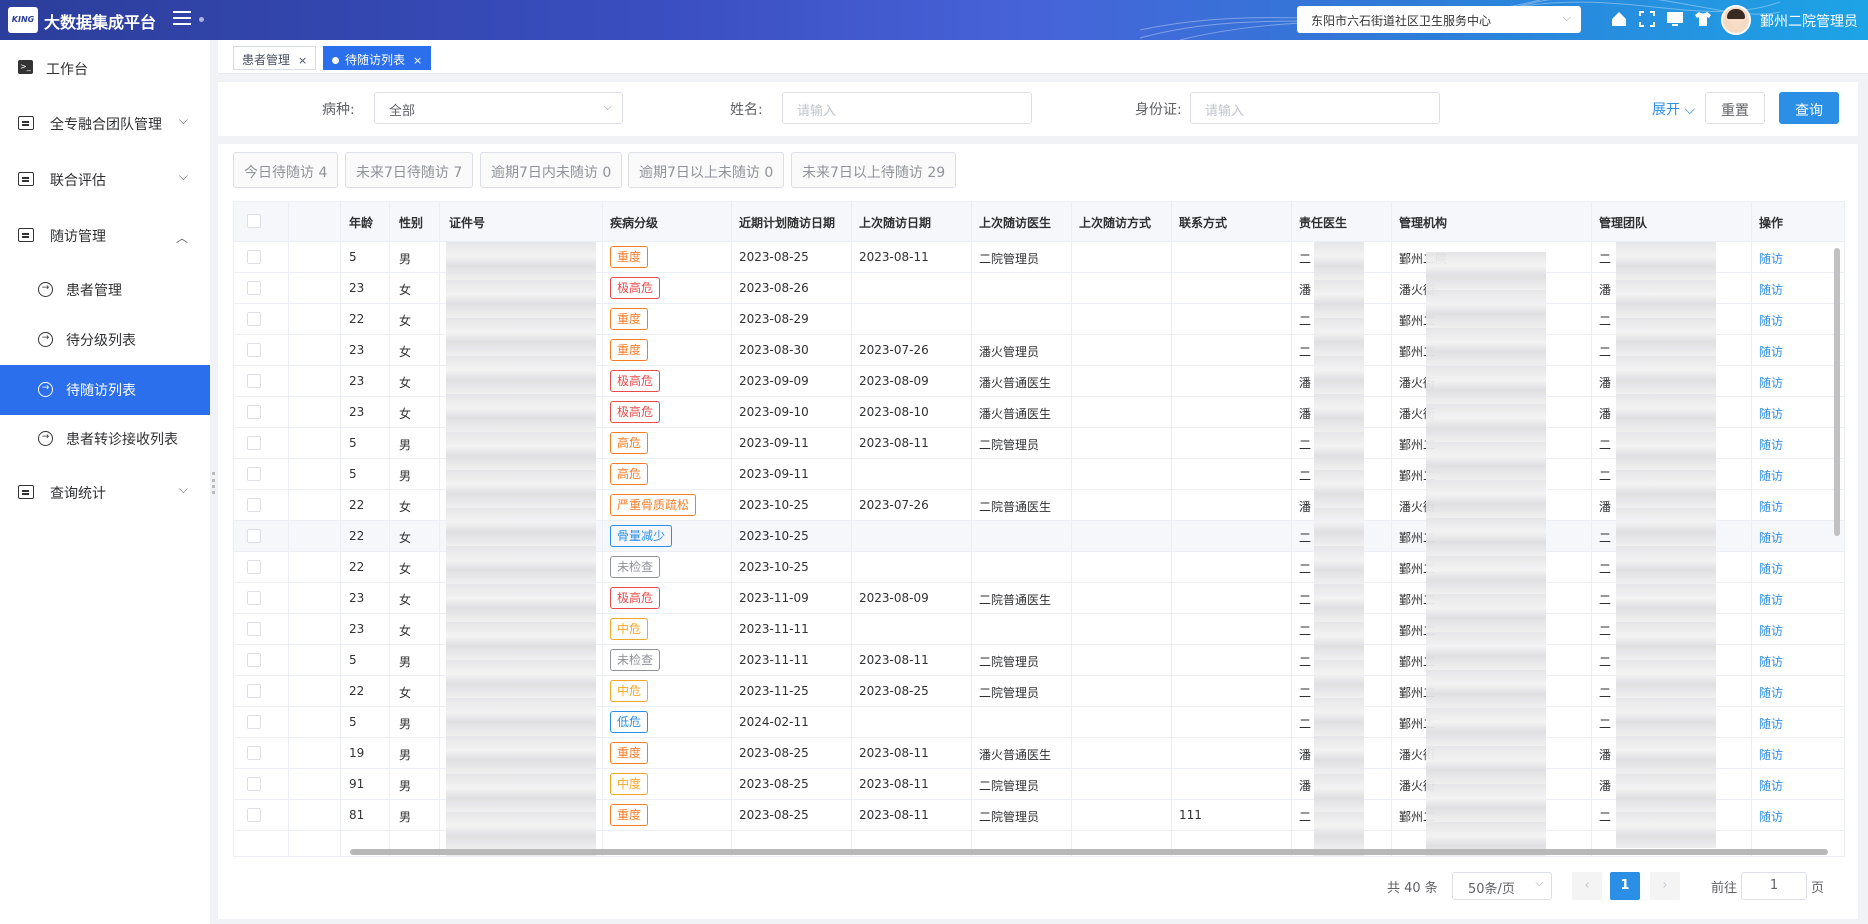 The width and height of the screenshot is (1868, 924). Describe the element at coordinates (213, 483) in the screenshot. I see `sidebar-resize-handle` at that location.